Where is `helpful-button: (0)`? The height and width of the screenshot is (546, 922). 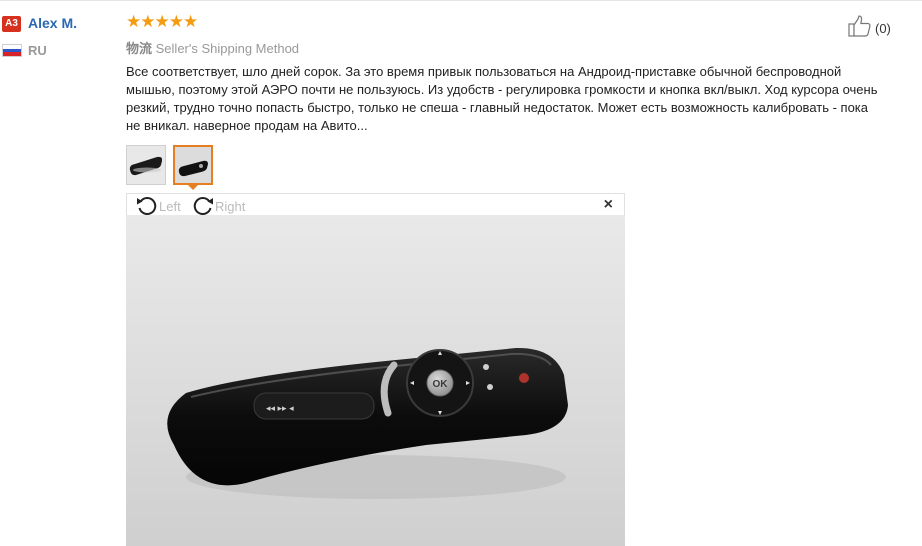
helpful-button: (0) is located at coordinates (869, 28).